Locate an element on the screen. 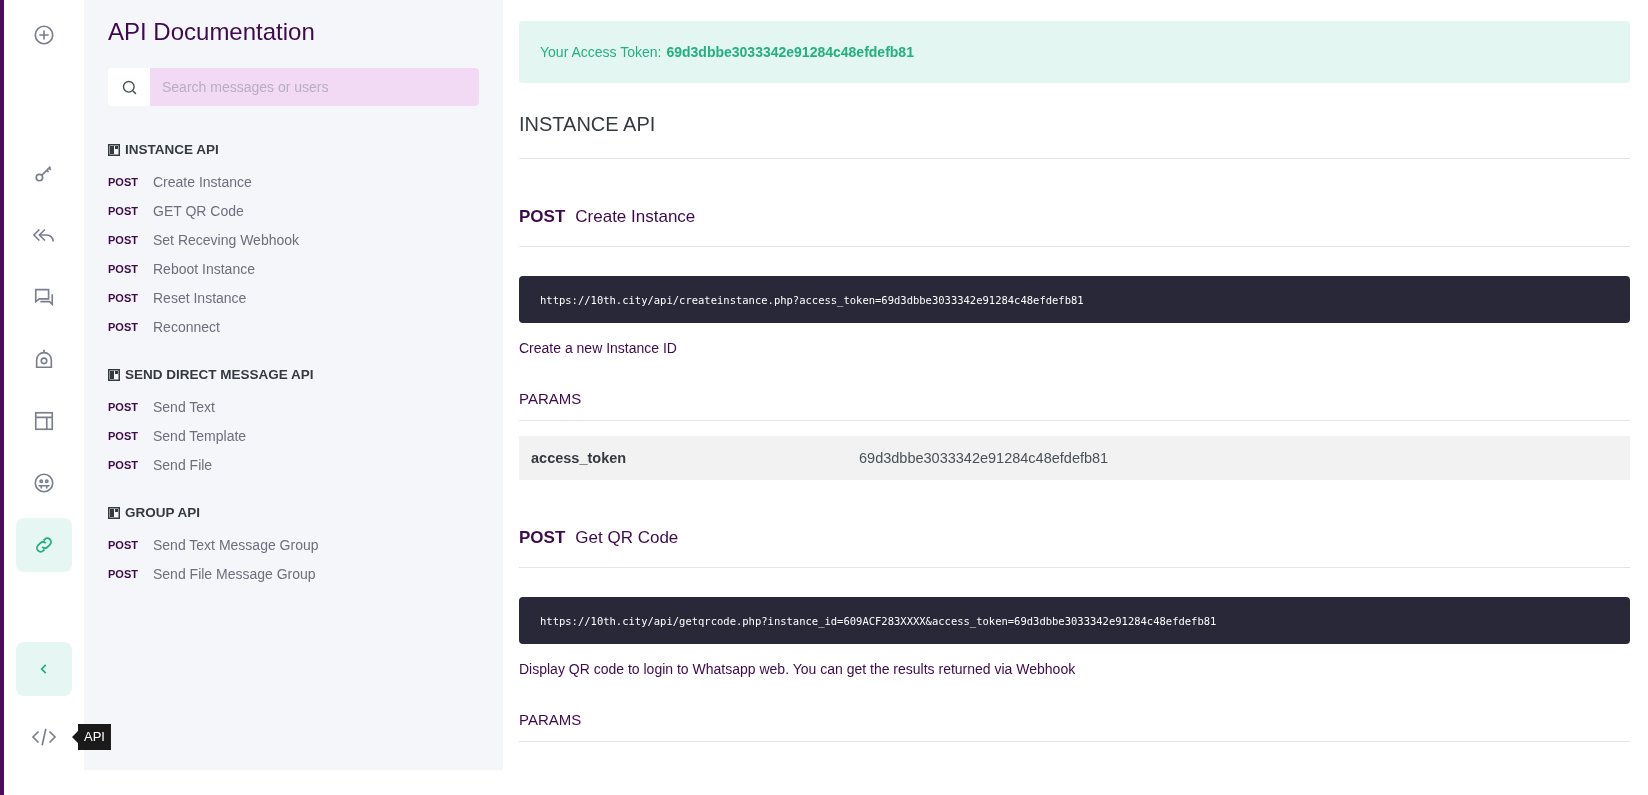 The height and width of the screenshot is (795, 1648). endpoint-label: Set Receving Webhook is located at coordinates (226, 239).